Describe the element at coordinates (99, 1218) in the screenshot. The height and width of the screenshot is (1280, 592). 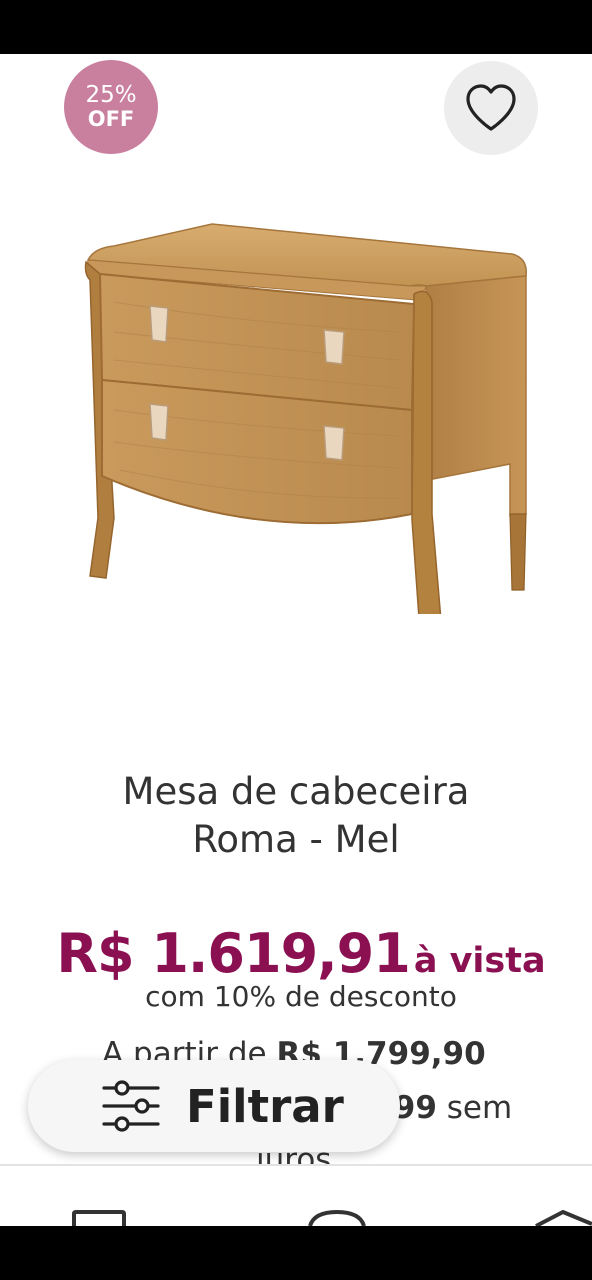
I see `store-icon` at that location.